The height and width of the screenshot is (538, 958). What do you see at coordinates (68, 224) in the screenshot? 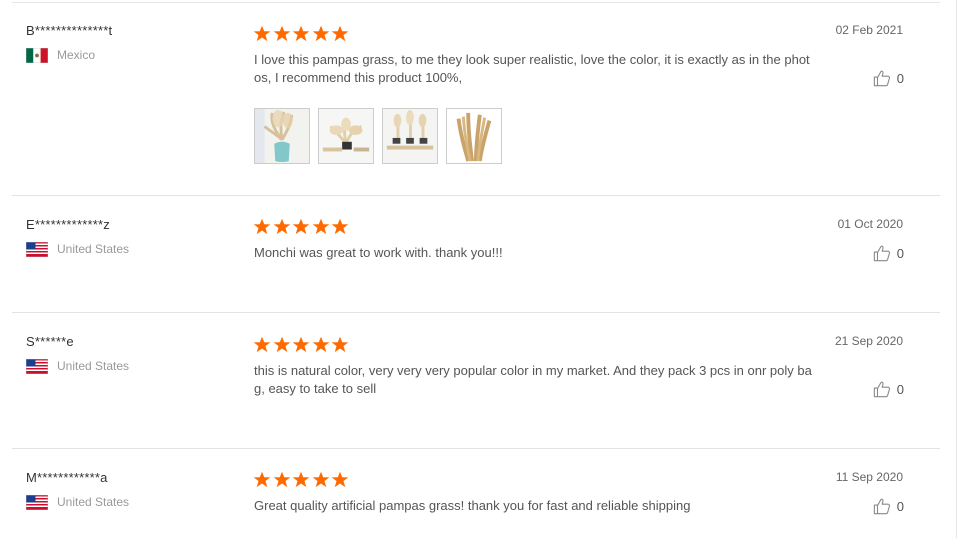
I see `reviewer-name: E*************z` at bounding box center [68, 224].